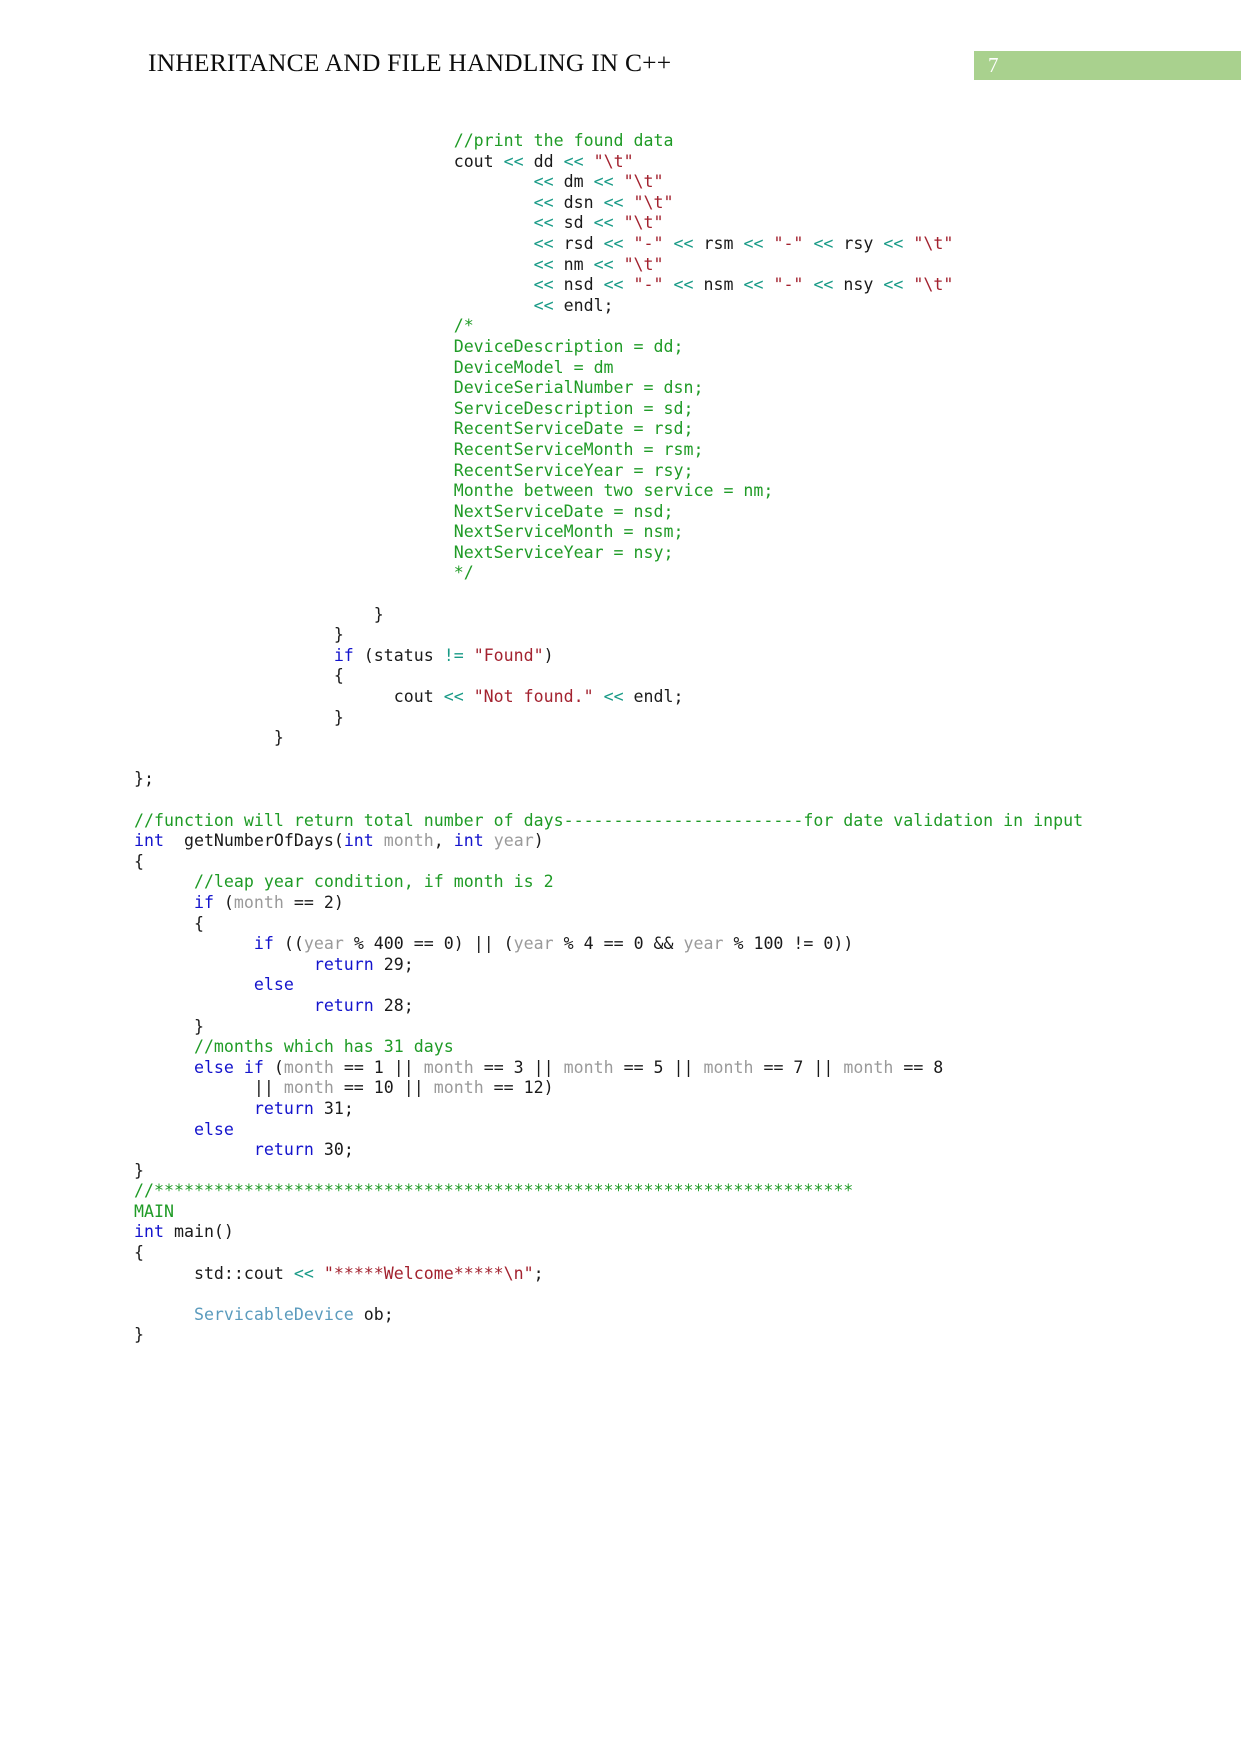 The width and height of the screenshot is (1241, 1754). I want to click on code-token: "Not found.", so click(533, 697).